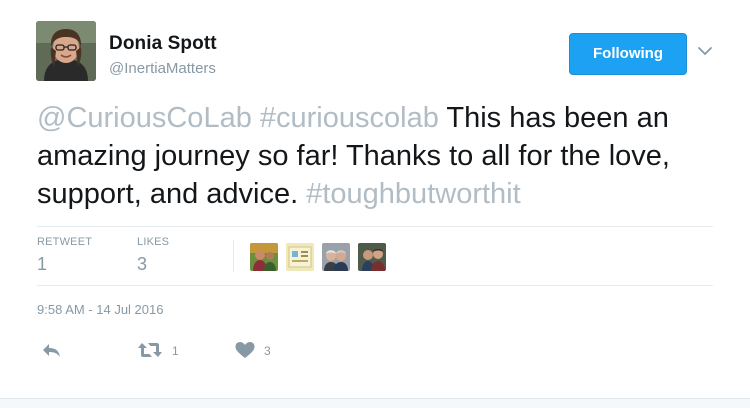 The image size is (750, 408). I want to click on retweet-button: 1, so click(161, 351).